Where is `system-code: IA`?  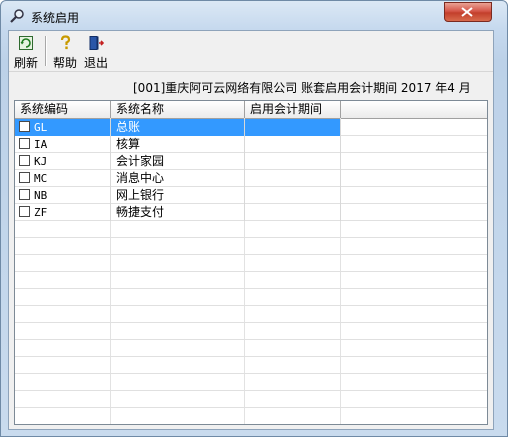 system-code: IA is located at coordinates (41, 144).